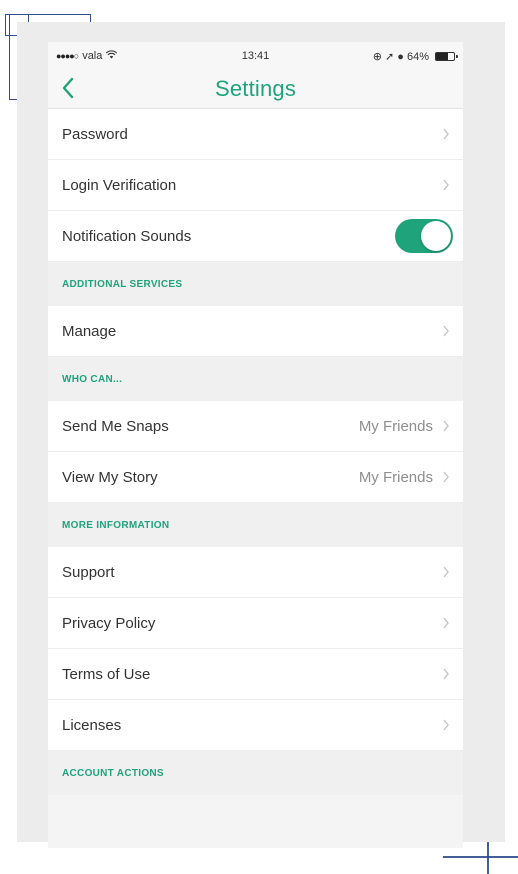  I want to click on settings-row-label: Manage, so click(89, 331).